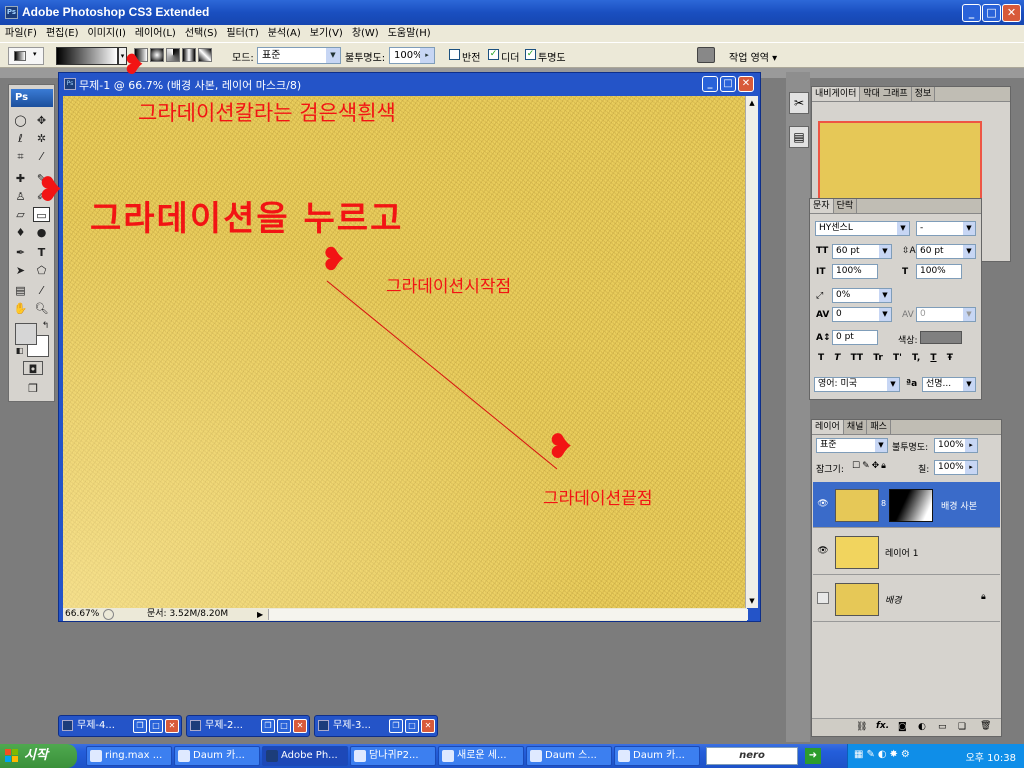 The height and width of the screenshot is (768, 1024). I want to click on status-menu-icon, so click(108, 614).